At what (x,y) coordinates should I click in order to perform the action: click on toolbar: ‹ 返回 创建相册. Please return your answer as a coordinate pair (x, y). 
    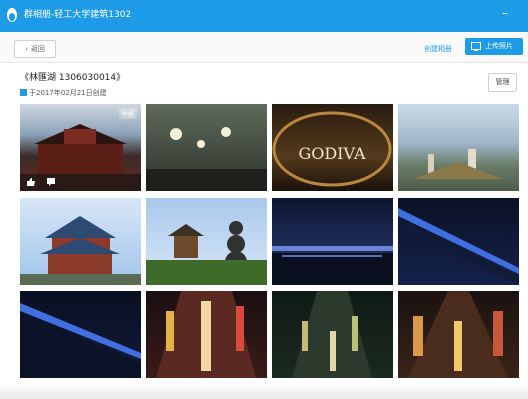
    Looking at the image, I should click on (264, 47).